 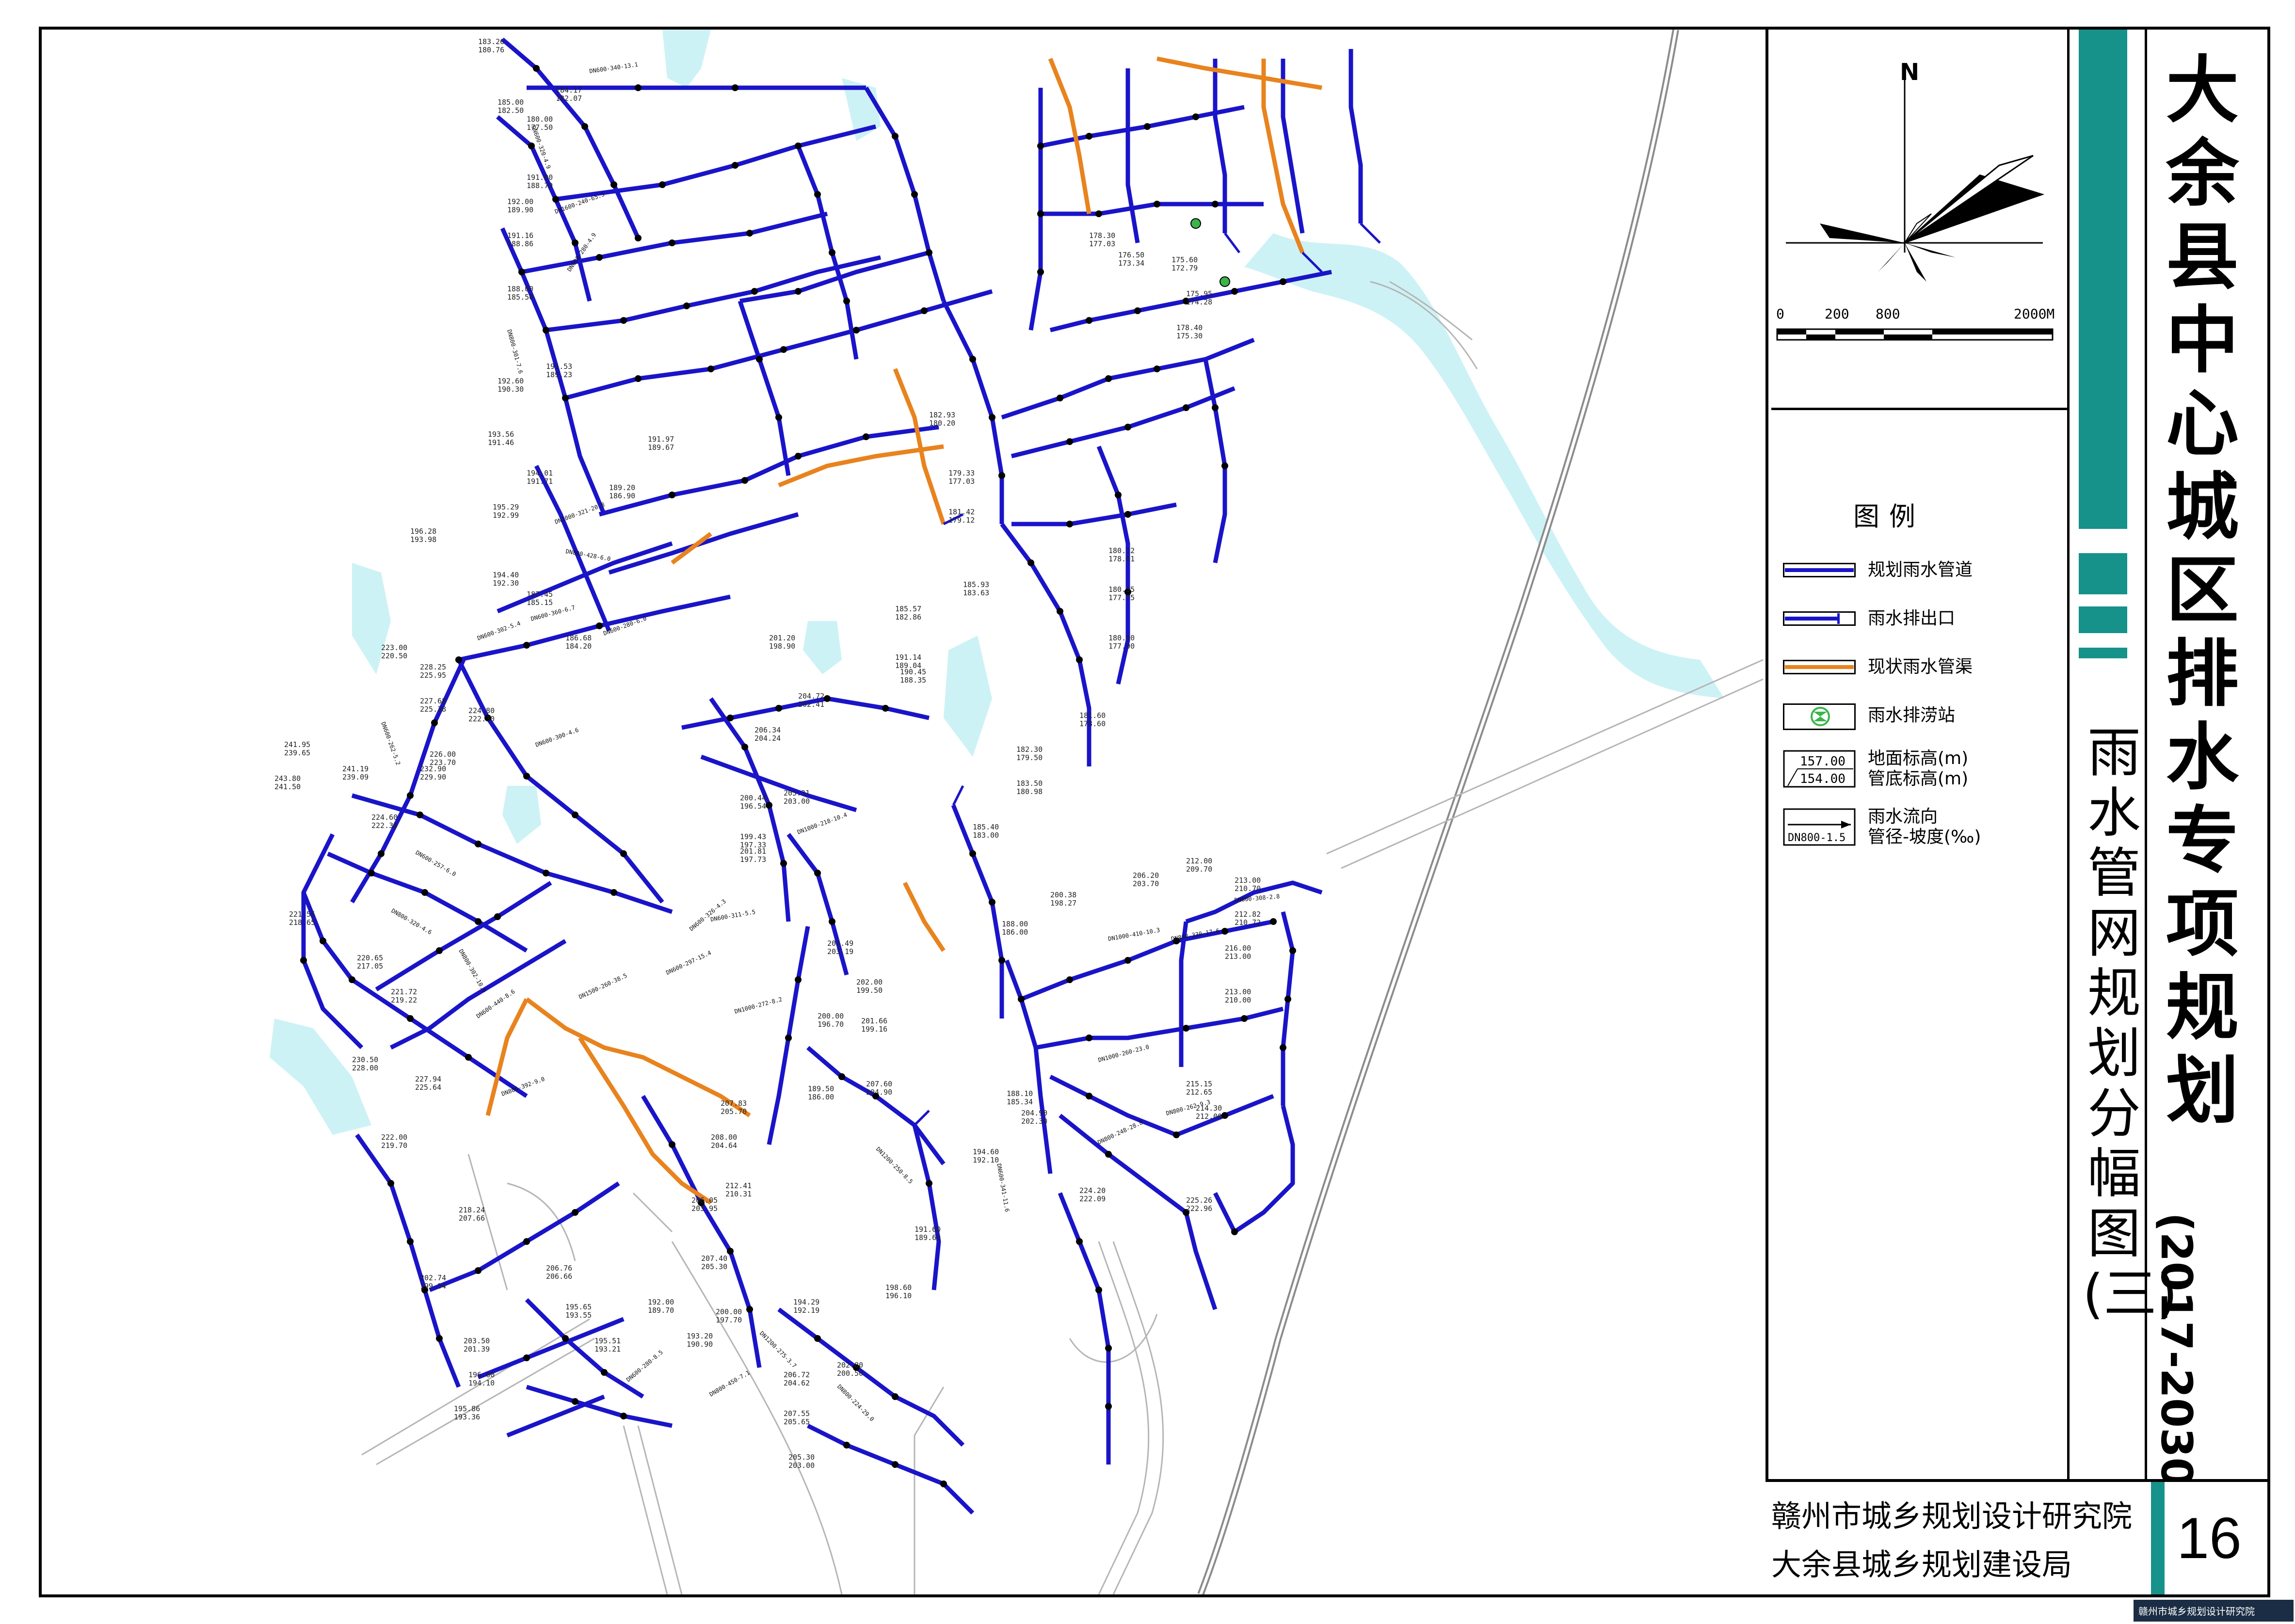 I want to click on scale-bar, so click(x=1915, y=334).